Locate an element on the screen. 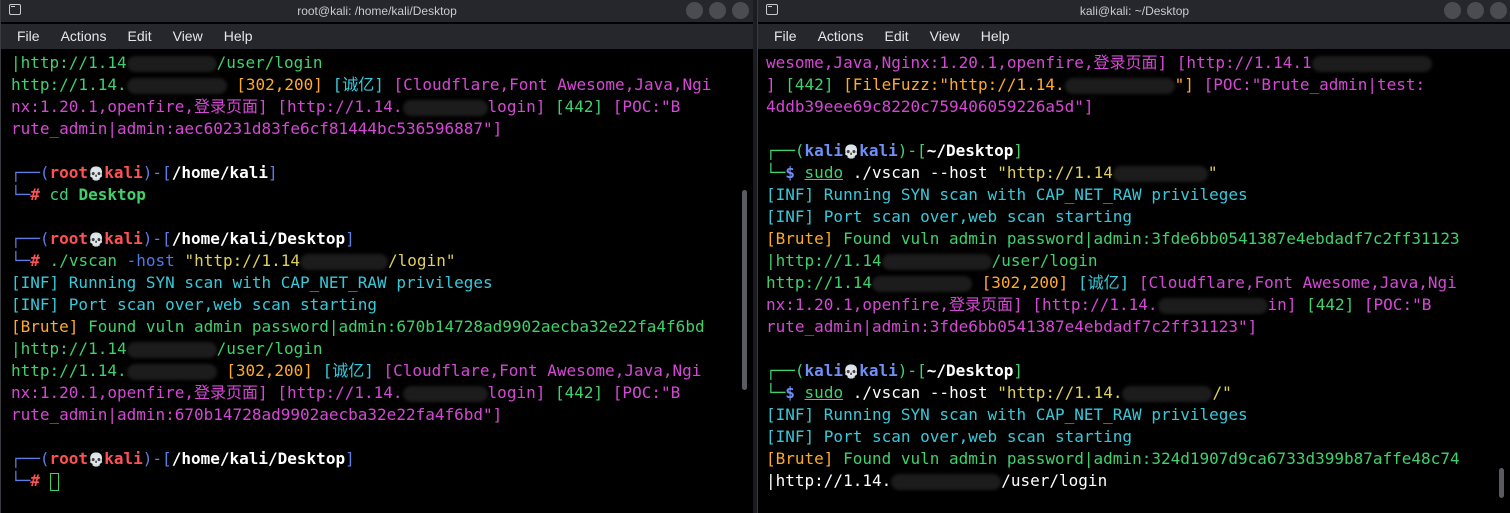 This screenshot has height=513, width=1510. command-line: └─$ sudo ./vscan --host "http://1.14 " is located at coordinates (992, 172).